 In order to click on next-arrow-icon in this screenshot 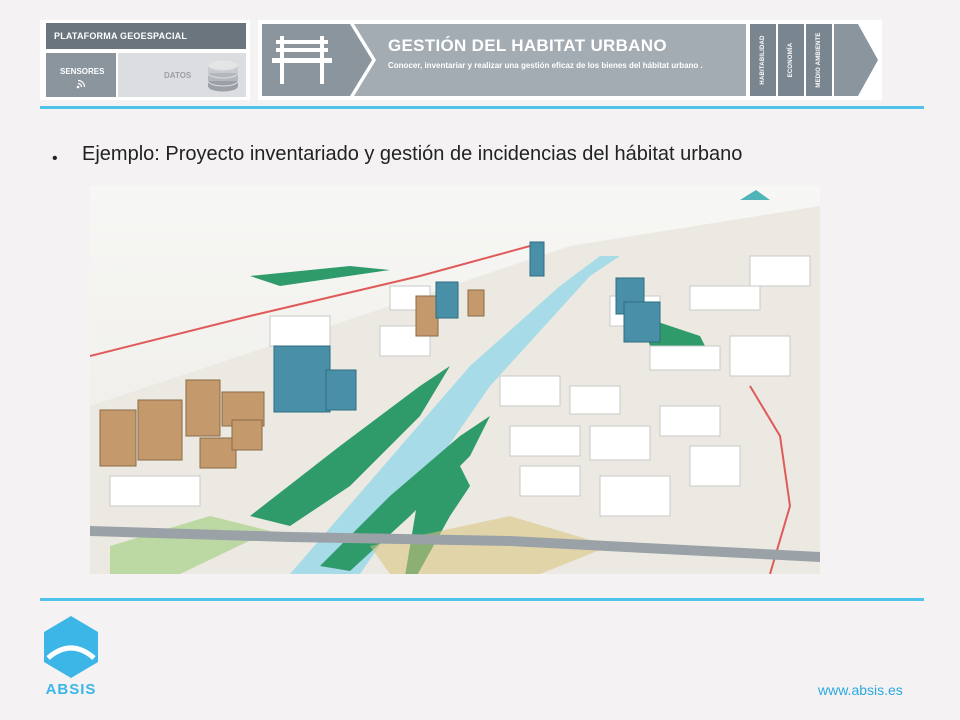, I will do `click(857, 60)`.